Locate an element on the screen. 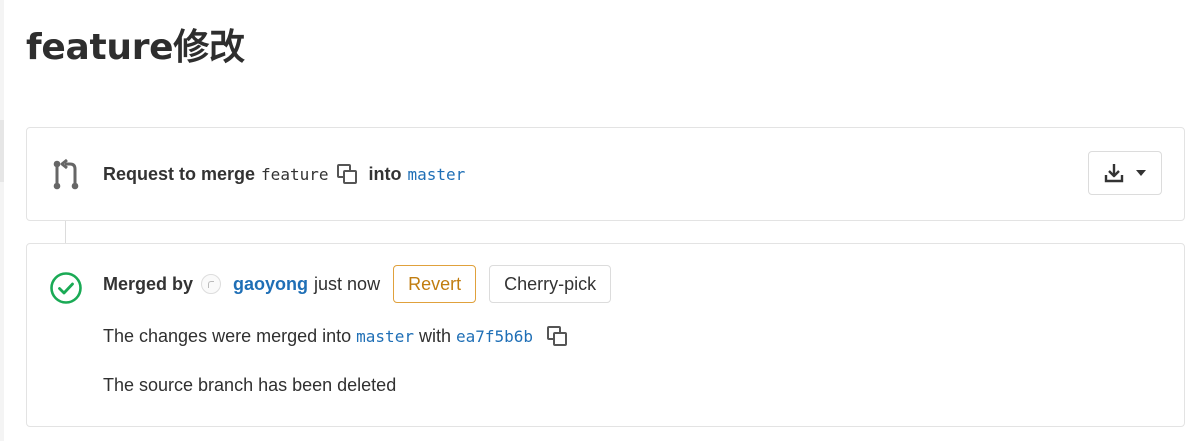 The width and height of the screenshot is (1201, 441). source-branch: feature is located at coordinates (295, 174).